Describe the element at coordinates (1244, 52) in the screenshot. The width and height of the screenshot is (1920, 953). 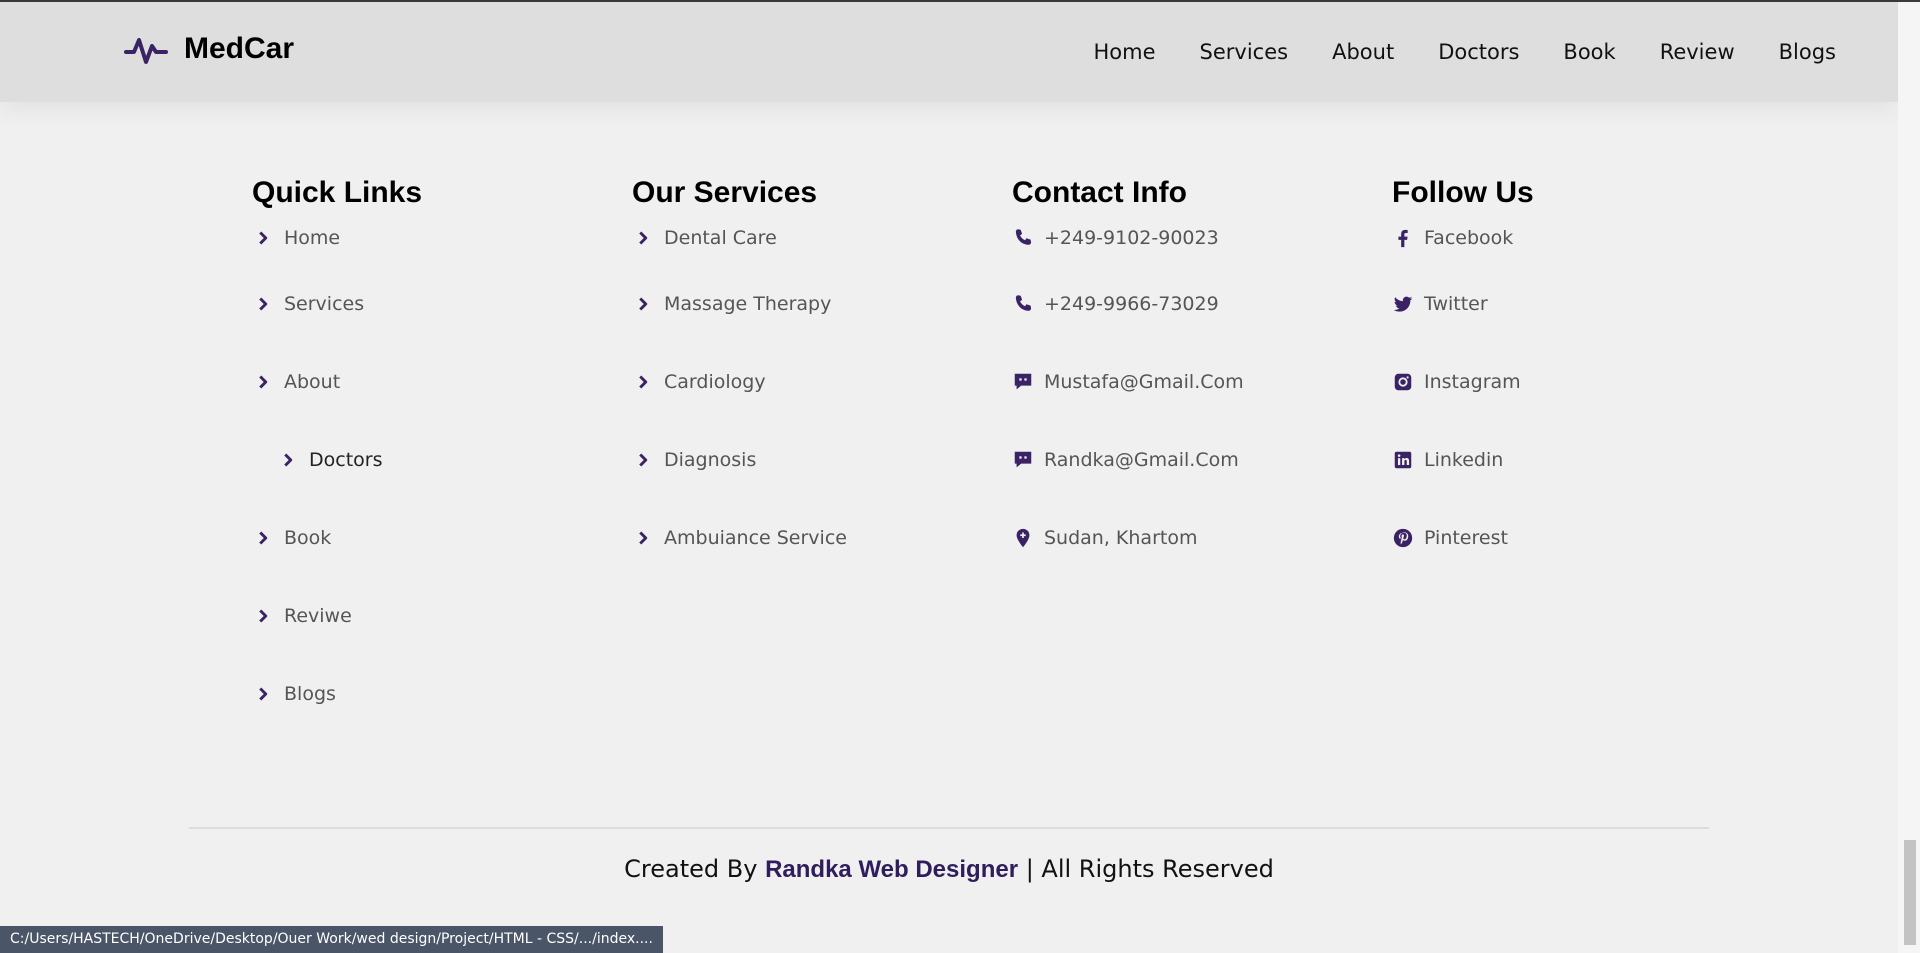
I see `nav-link-services: Services` at that location.